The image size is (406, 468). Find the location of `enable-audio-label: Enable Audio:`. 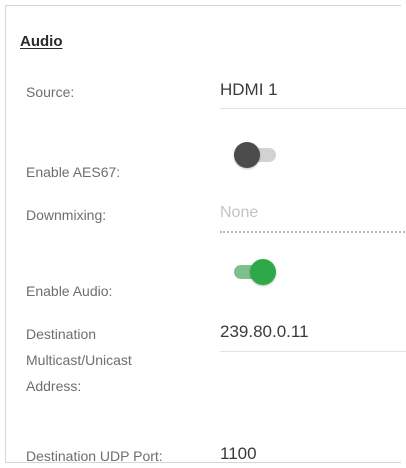

enable-audio-label: Enable Audio: is located at coordinates (69, 291).